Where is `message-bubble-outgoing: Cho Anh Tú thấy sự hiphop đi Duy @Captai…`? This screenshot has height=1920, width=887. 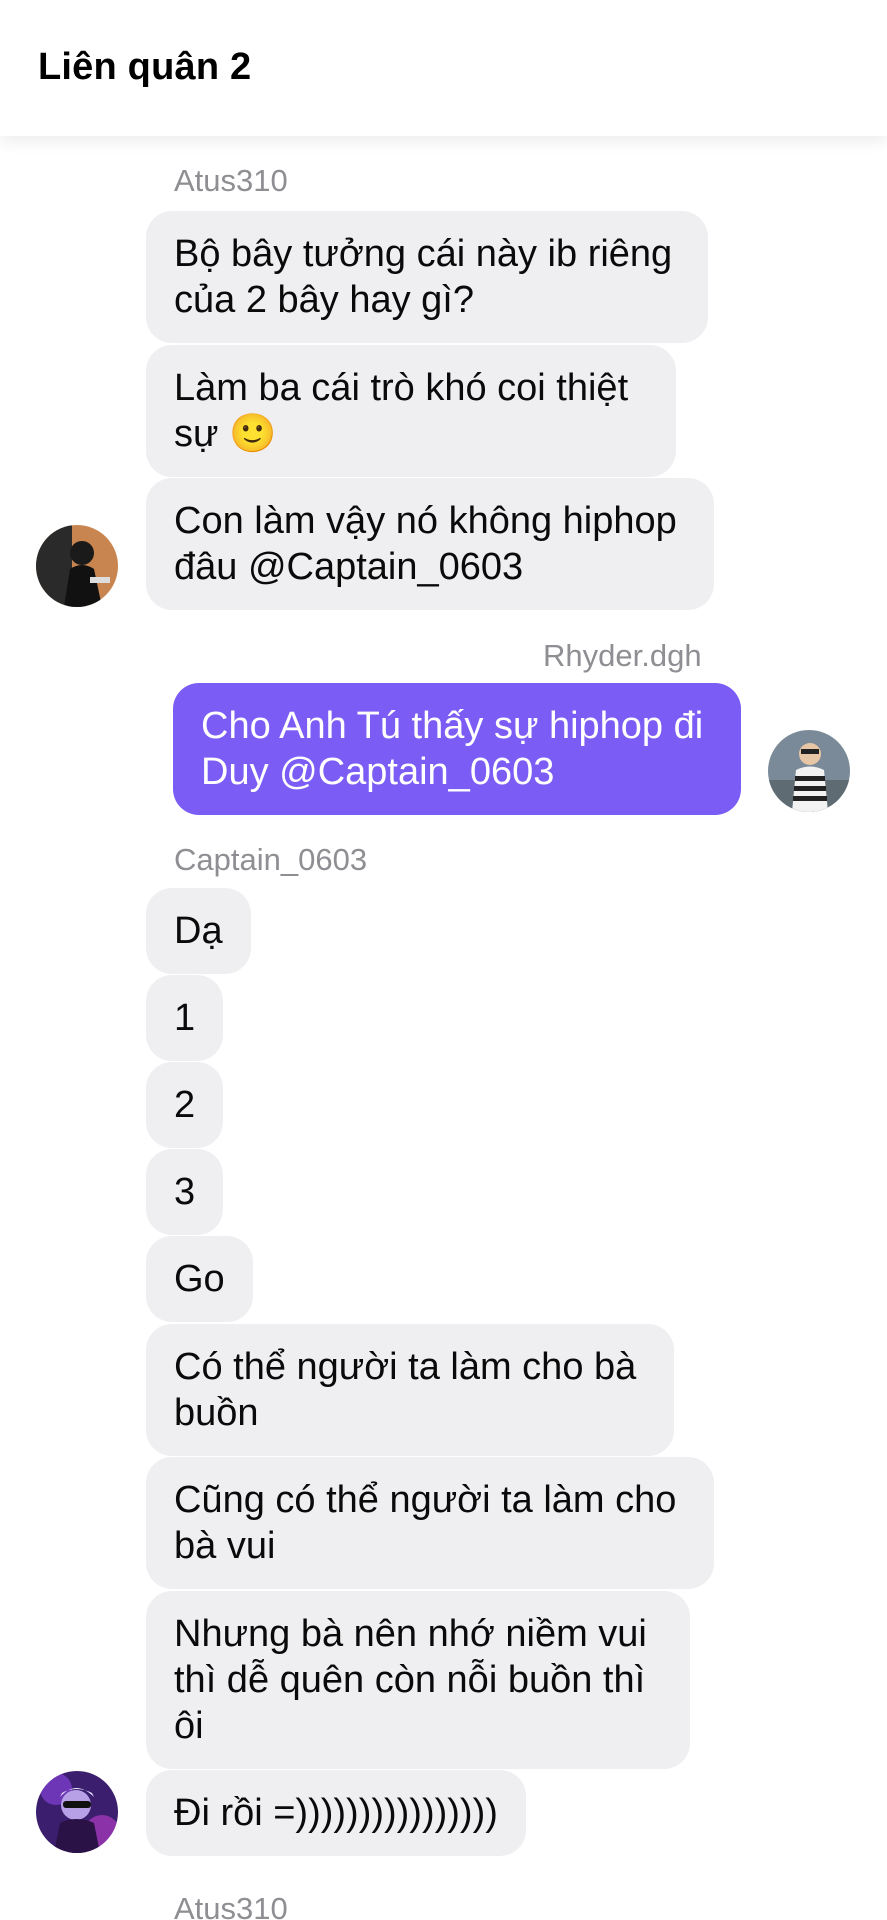
message-bubble-outgoing: Cho Anh Tú thấy sự hiphop đi Duy @Captai… is located at coordinates (457, 749).